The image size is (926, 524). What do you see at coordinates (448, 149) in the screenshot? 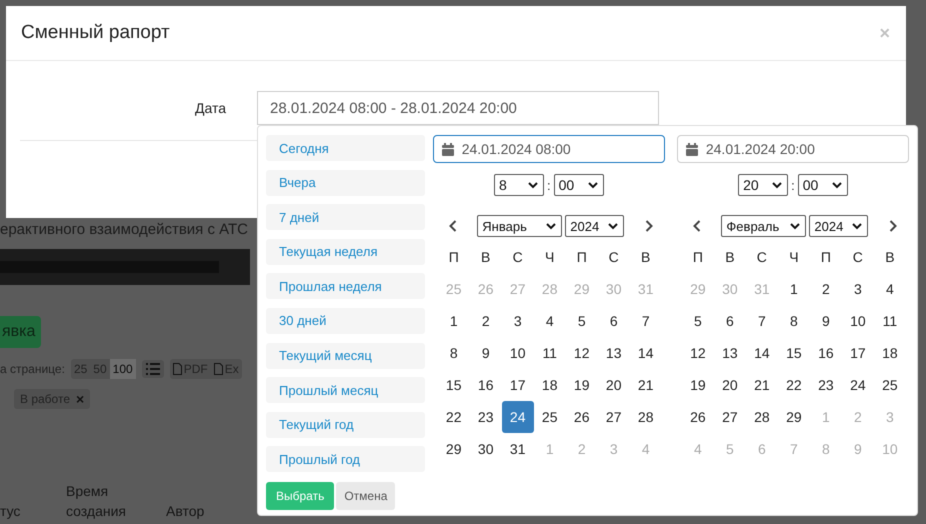
I see `calendar-icon` at bounding box center [448, 149].